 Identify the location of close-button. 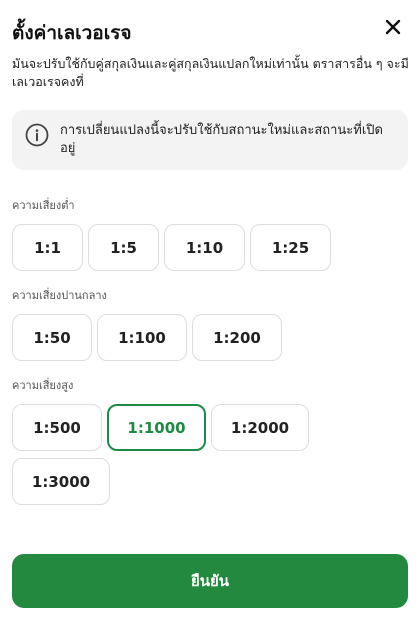
(393, 27).